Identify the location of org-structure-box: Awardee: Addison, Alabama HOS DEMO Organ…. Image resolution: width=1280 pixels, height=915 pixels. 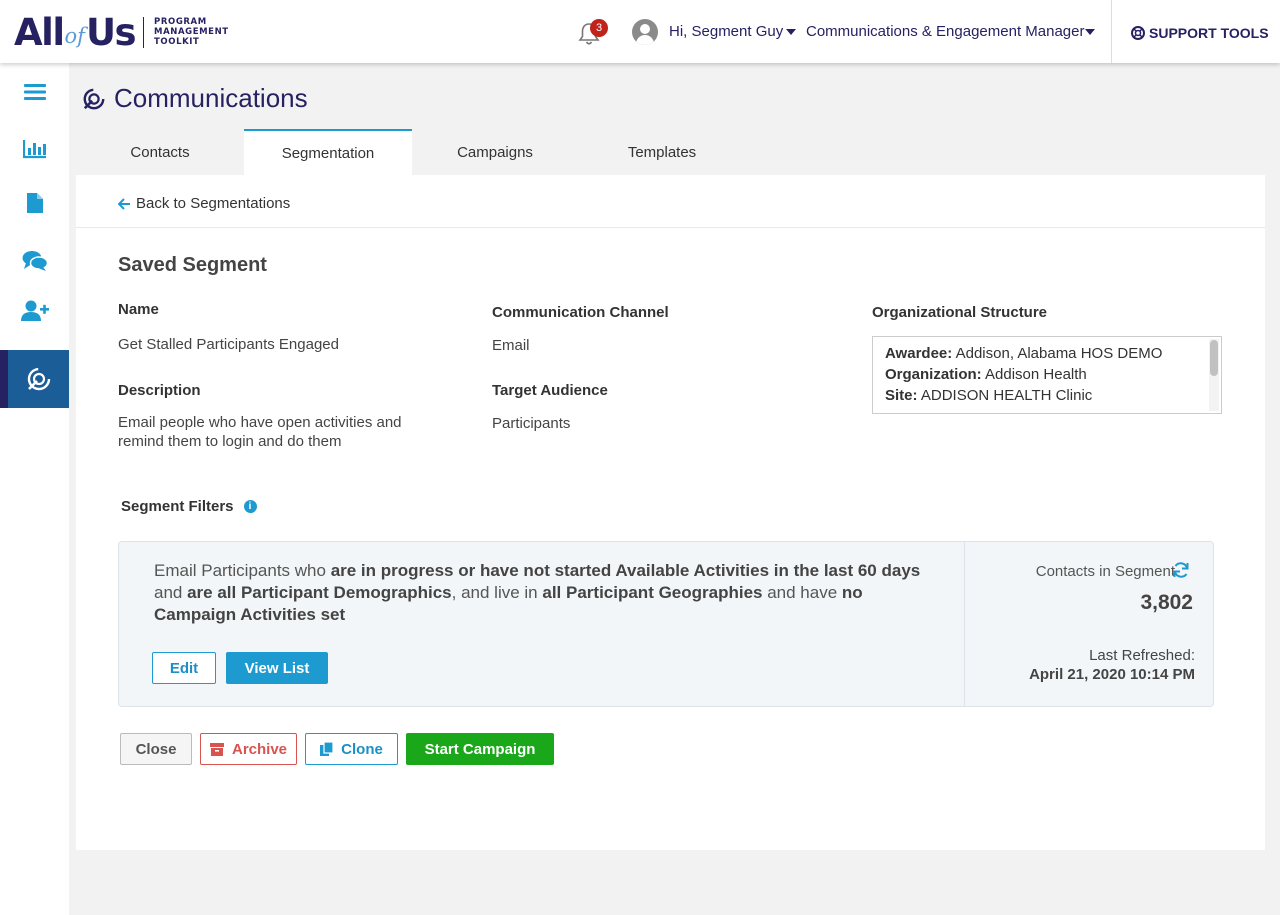
(1047, 375).